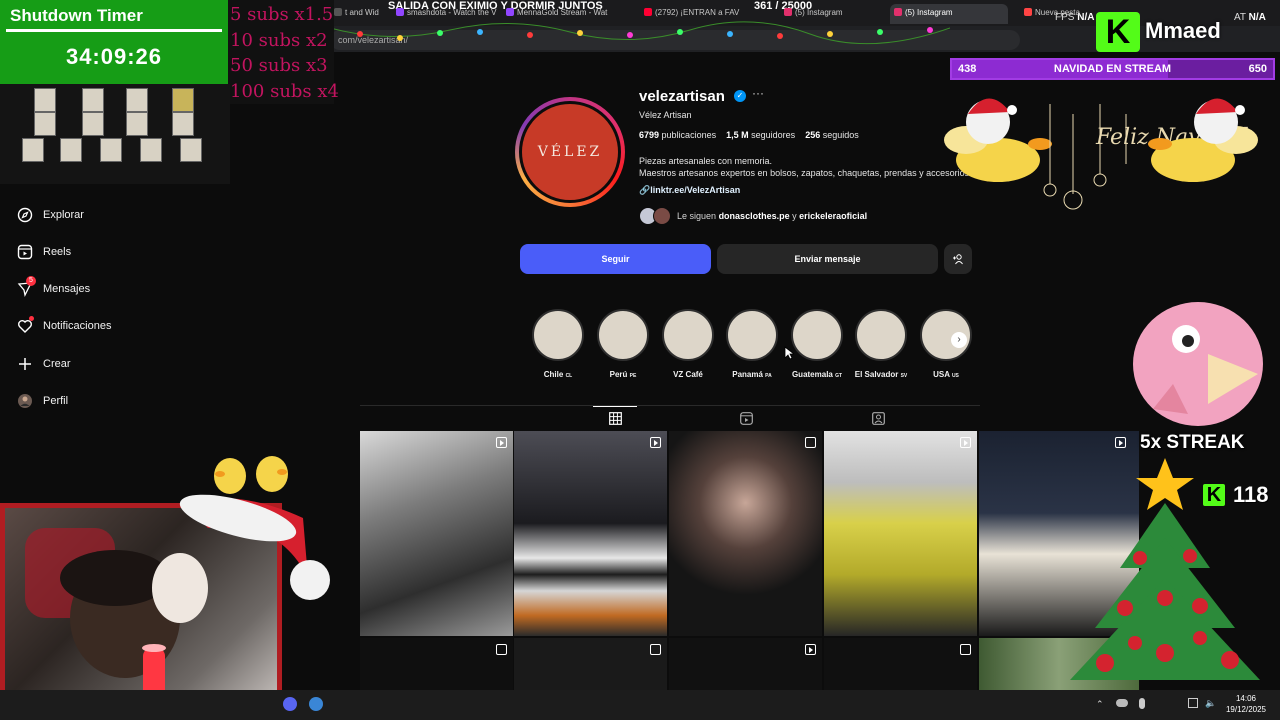 This screenshot has width=1280, height=720. Describe the element at coordinates (1057, 12) in the screenshot. I see `tab-label: Nueva pestaña` at that location.